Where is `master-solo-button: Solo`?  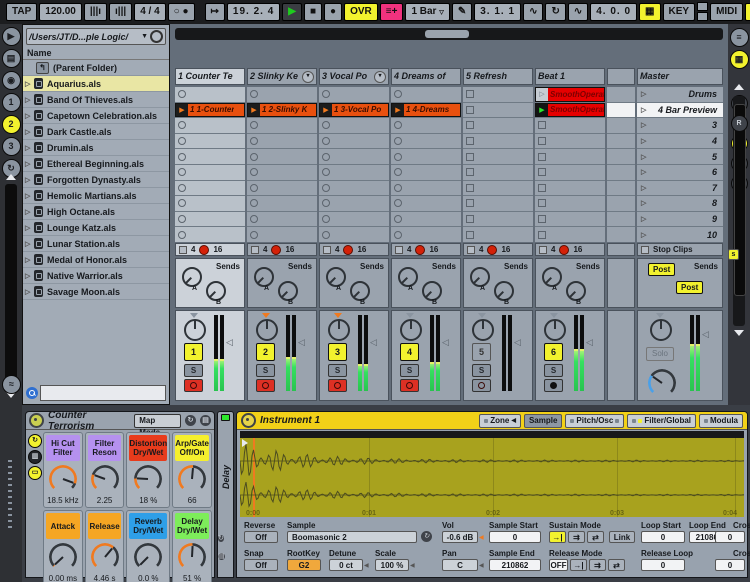 master-solo-button: Solo is located at coordinates (660, 354).